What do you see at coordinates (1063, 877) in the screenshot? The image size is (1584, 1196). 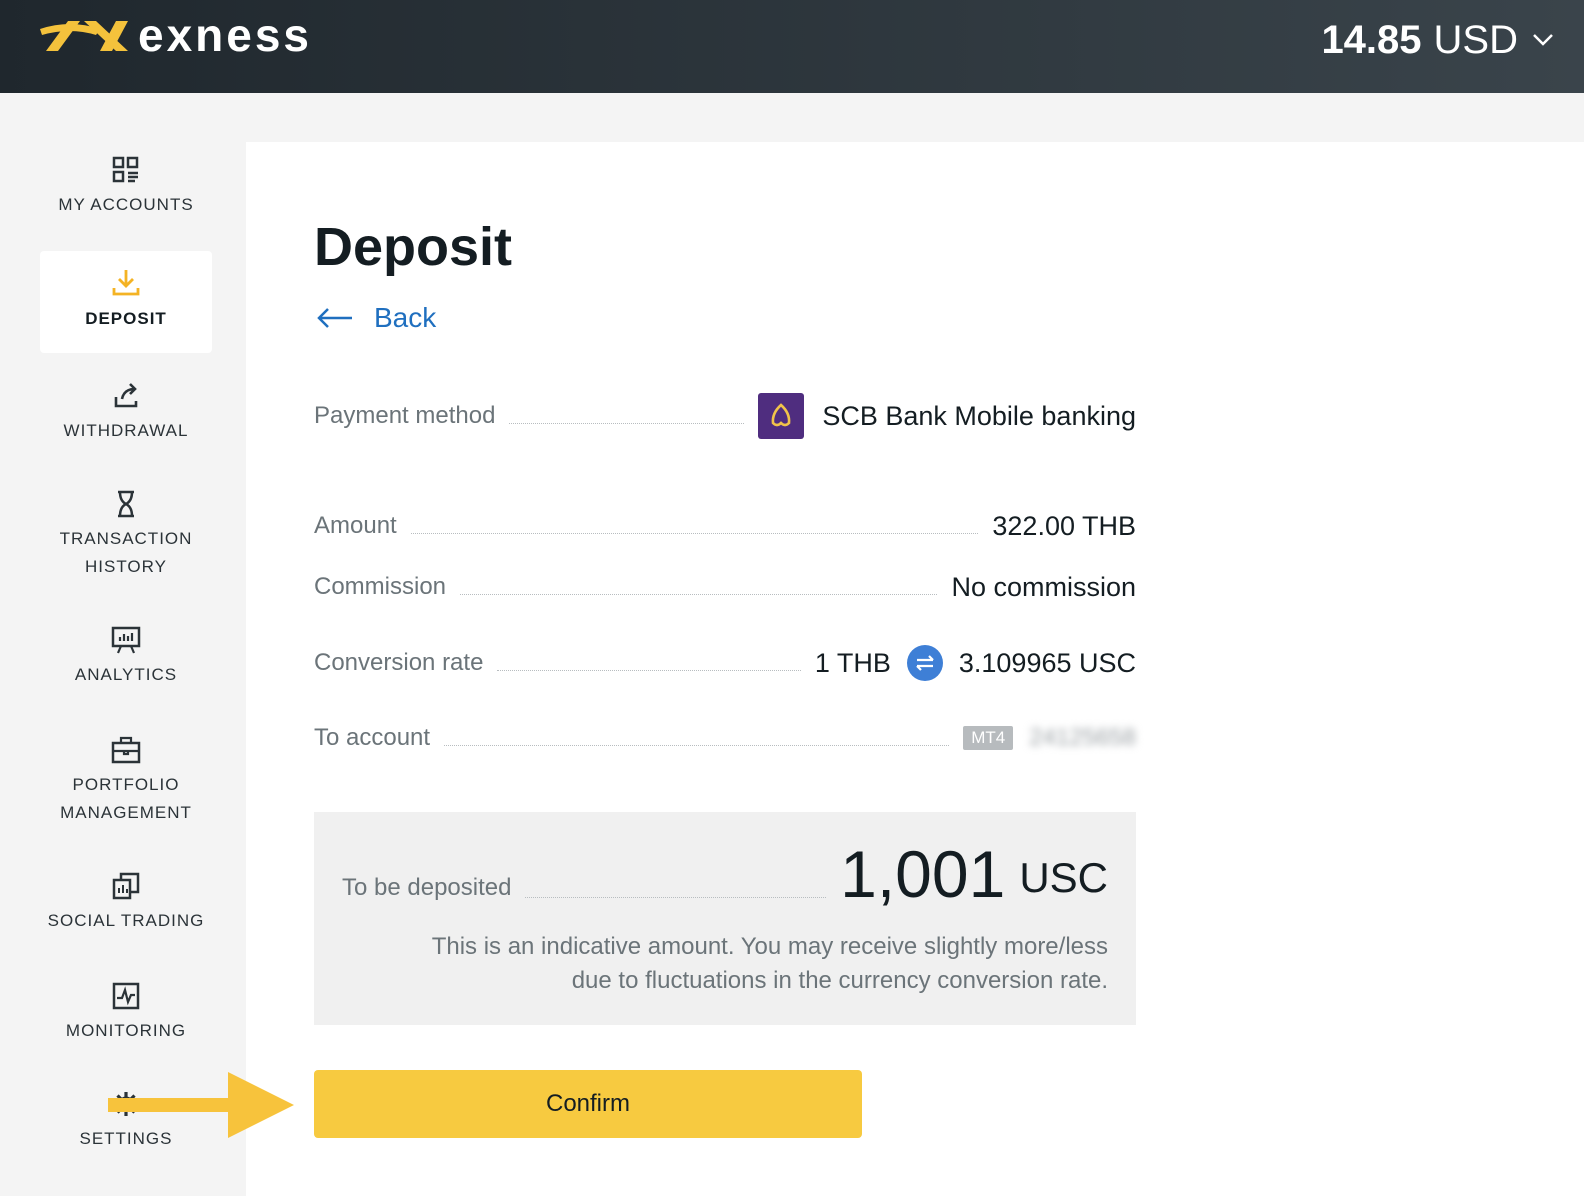 I see `deposit-total-unit: USC` at bounding box center [1063, 877].